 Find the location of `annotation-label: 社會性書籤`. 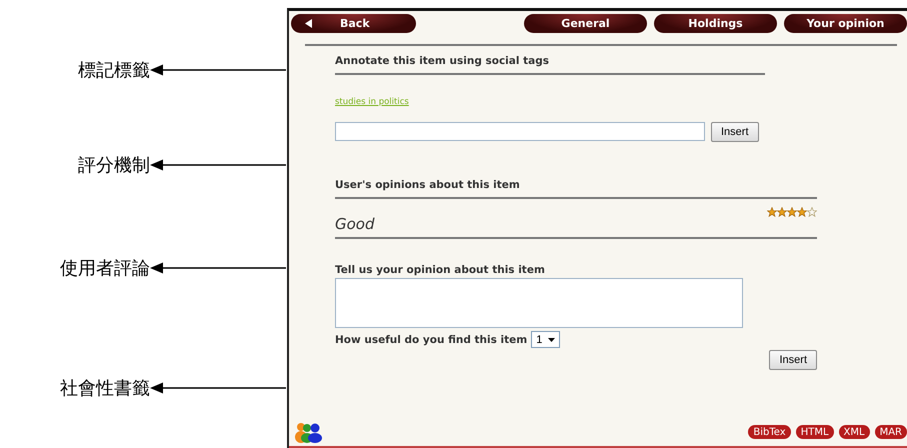

annotation-label: 社會性書籤 is located at coordinates (104, 388).